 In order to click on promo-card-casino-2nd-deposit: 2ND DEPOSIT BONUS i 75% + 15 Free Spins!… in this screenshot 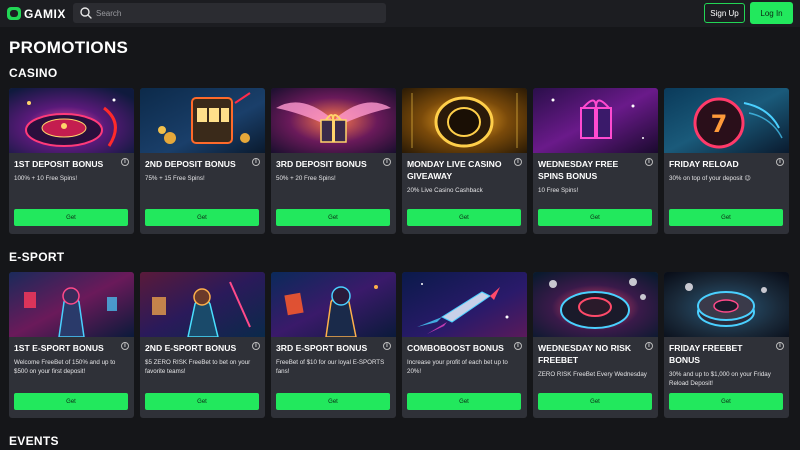, I will do `click(202, 161)`.